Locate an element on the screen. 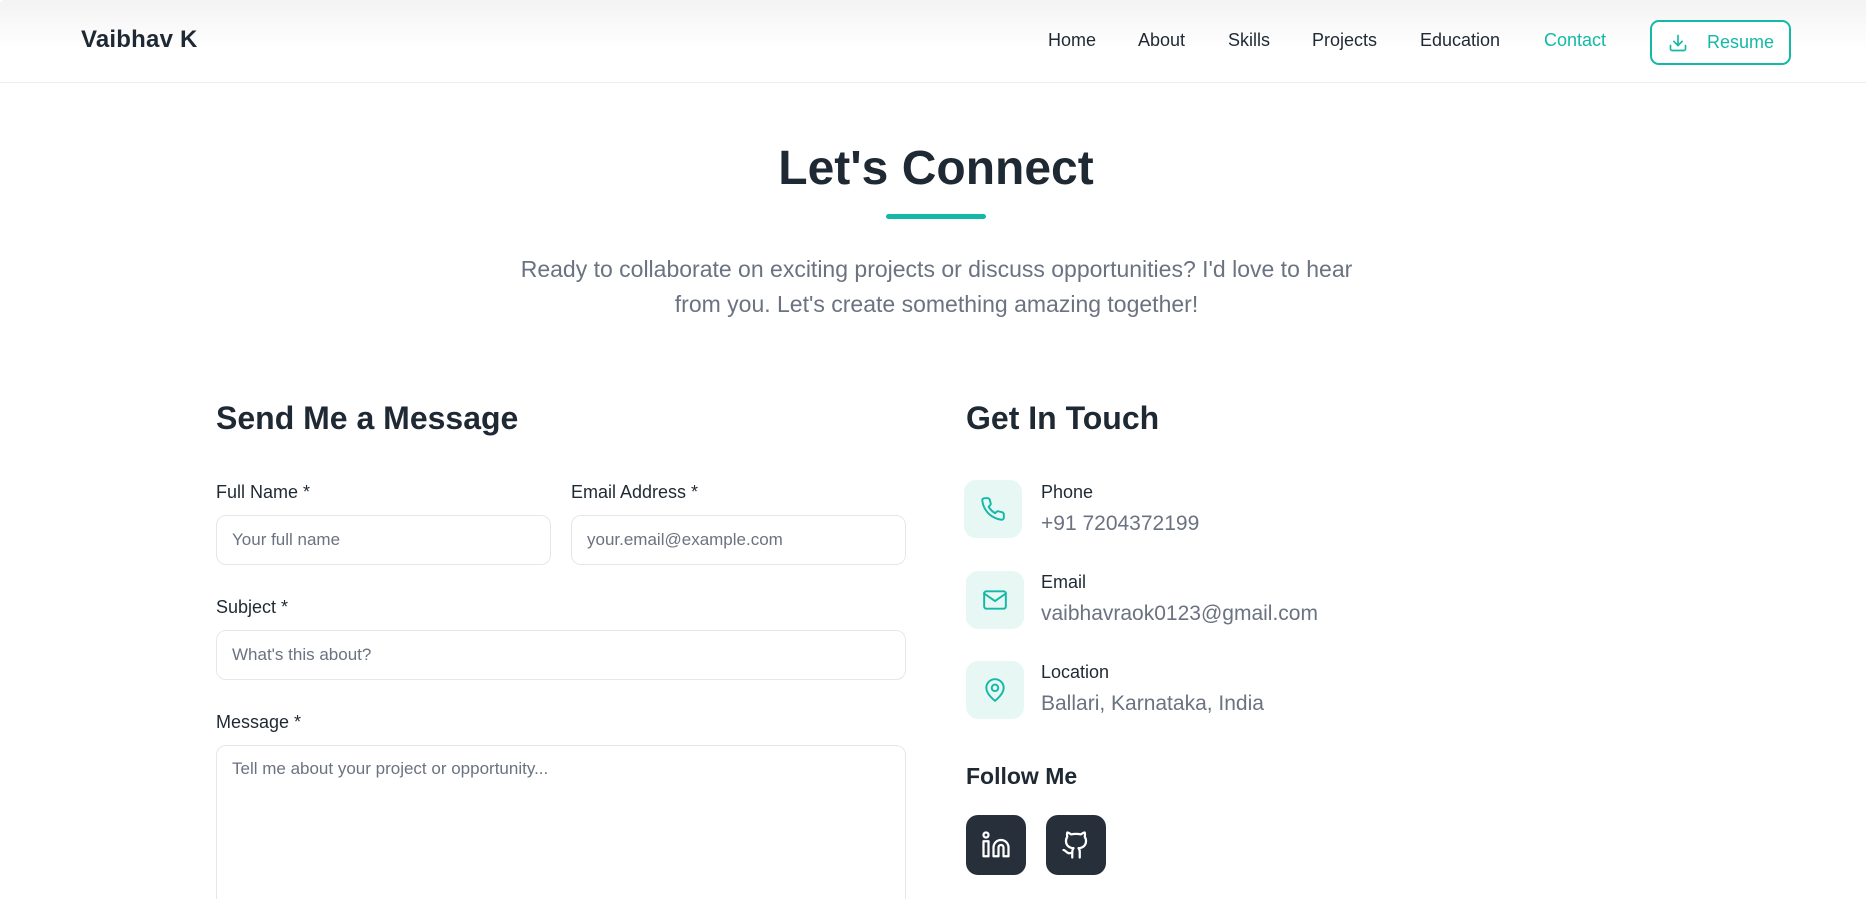  resume-button: Resume is located at coordinates (1720, 42).